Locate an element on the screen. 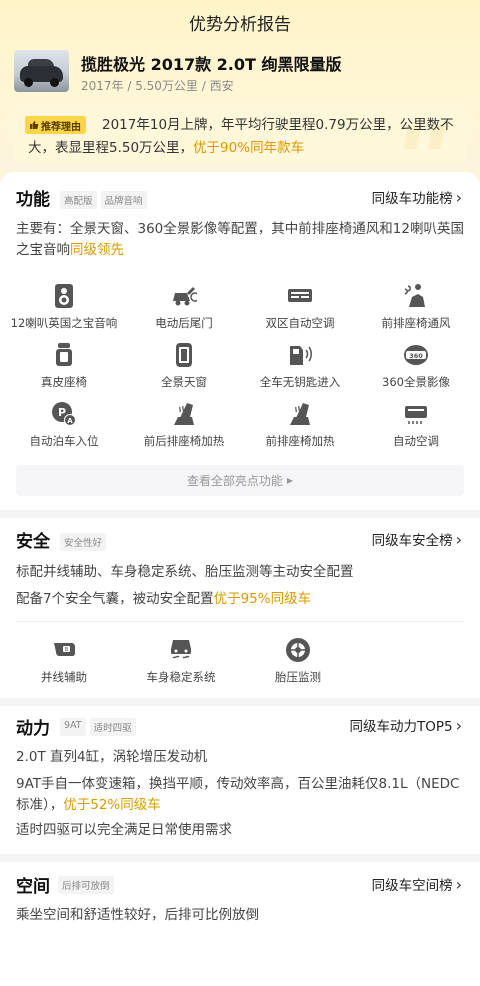 This screenshot has width=480, height=986. features-rank-link: 同级车功能榜 › is located at coordinates (416, 197).